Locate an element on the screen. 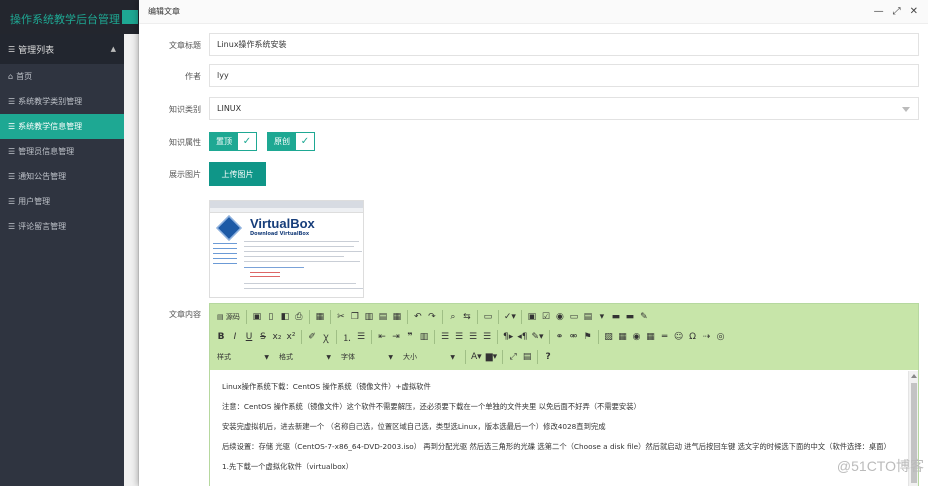 The image size is (928, 486). select-field-icon: ▾ is located at coordinates (602, 317).